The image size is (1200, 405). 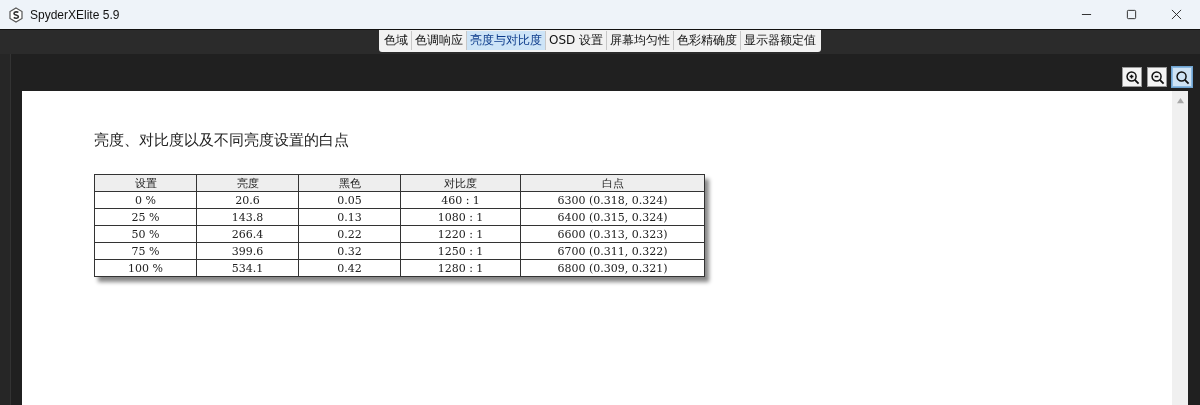 What do you see at coordinates (145, 251) in the screenshot?
I see `table-cell: 75 %` at bounding box center [145, 251].